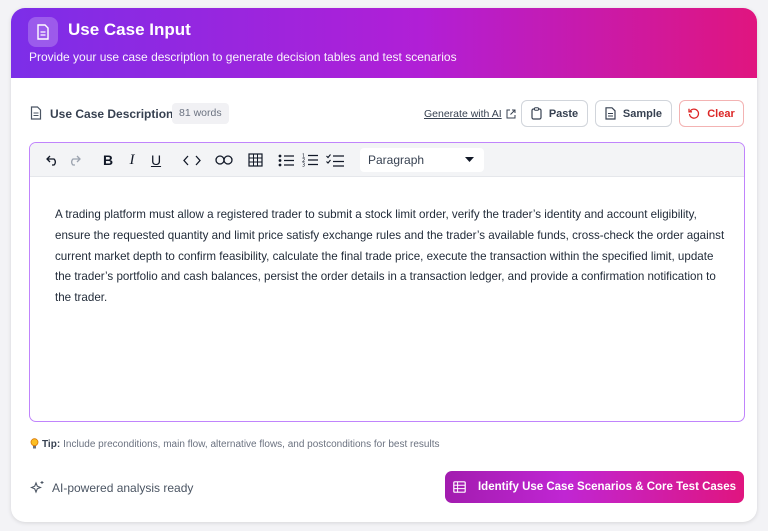 The height and width of the screenshot is (531, 768). Describe the element at coordinates (642, 113) in the screenshot. I see `sample-label: Sample` at that location.